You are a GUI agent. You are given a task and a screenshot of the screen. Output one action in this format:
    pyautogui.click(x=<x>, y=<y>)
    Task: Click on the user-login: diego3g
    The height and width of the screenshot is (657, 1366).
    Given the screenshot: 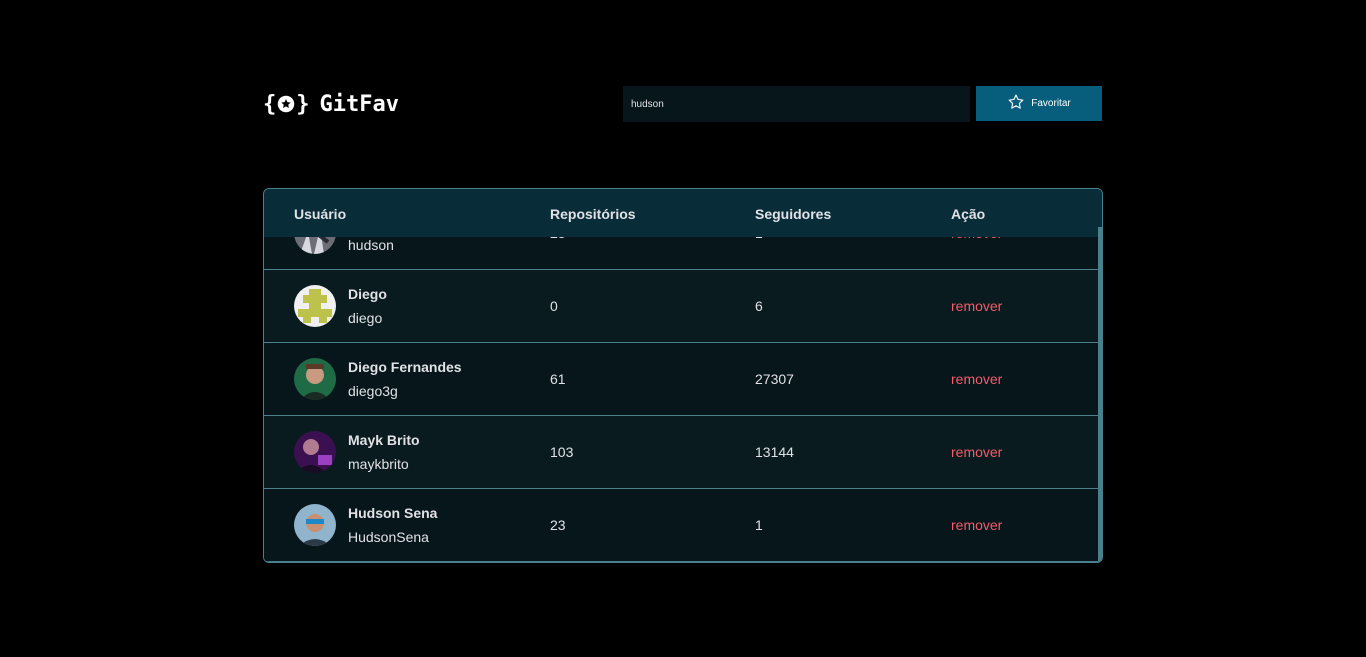 What is the action you would take?
    pyautogui.click(x=373, y=391)
    